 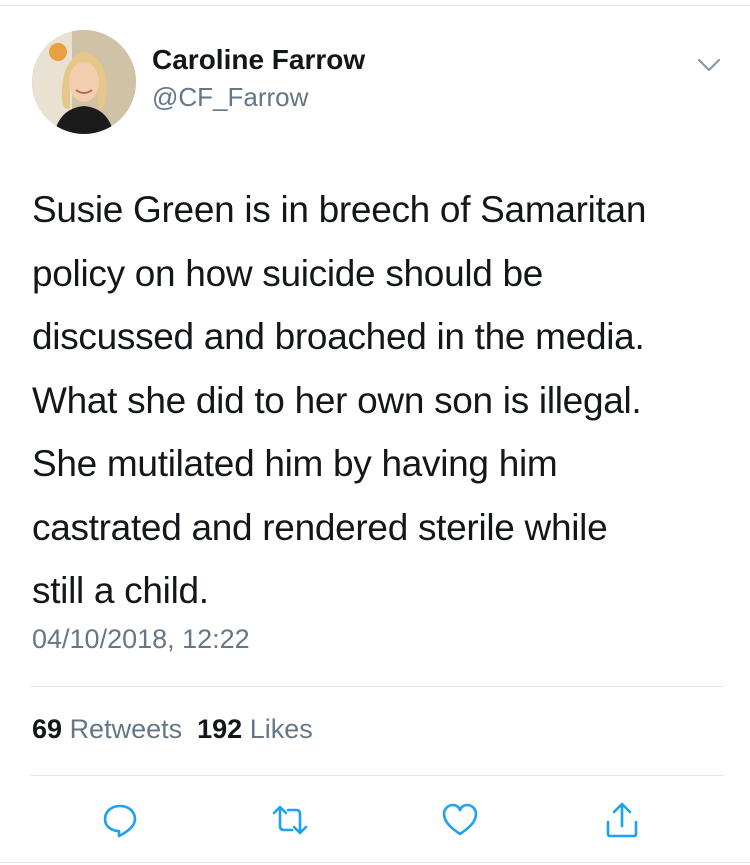 I want to click on retweets-label: Retweets, so click(x=126, y=729).